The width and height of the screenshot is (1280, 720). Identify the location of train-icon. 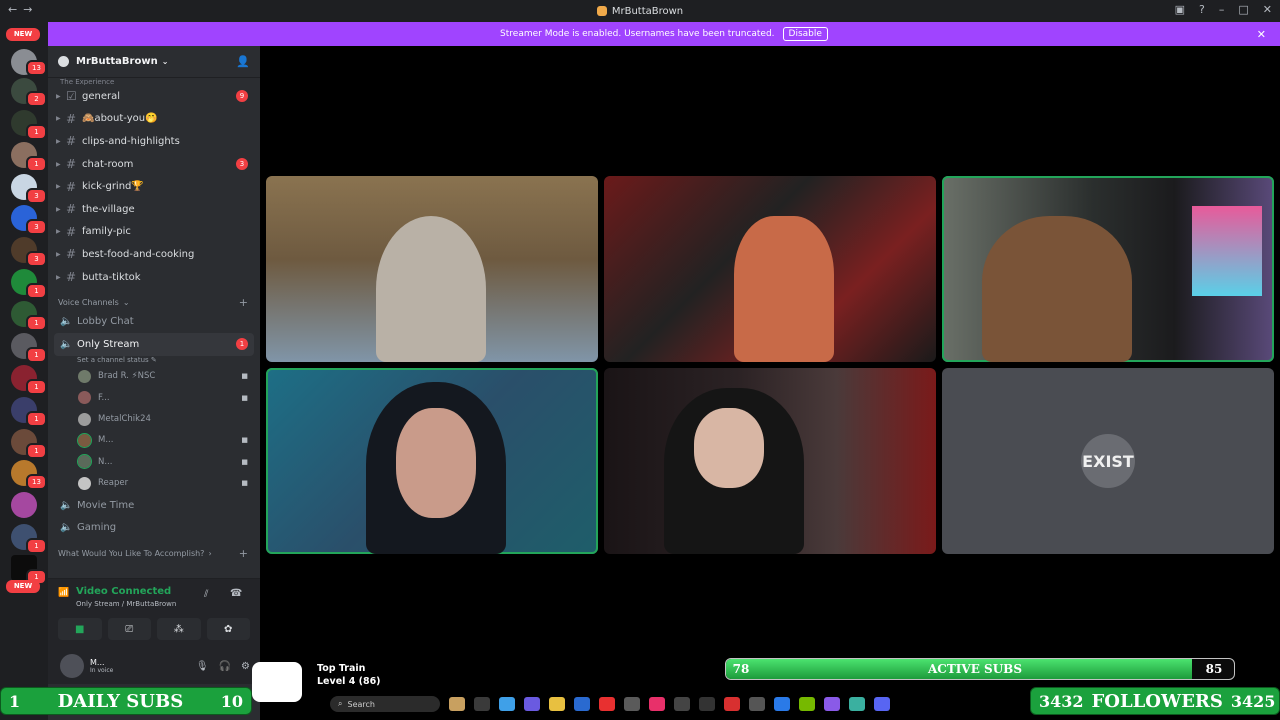
(277, 682).